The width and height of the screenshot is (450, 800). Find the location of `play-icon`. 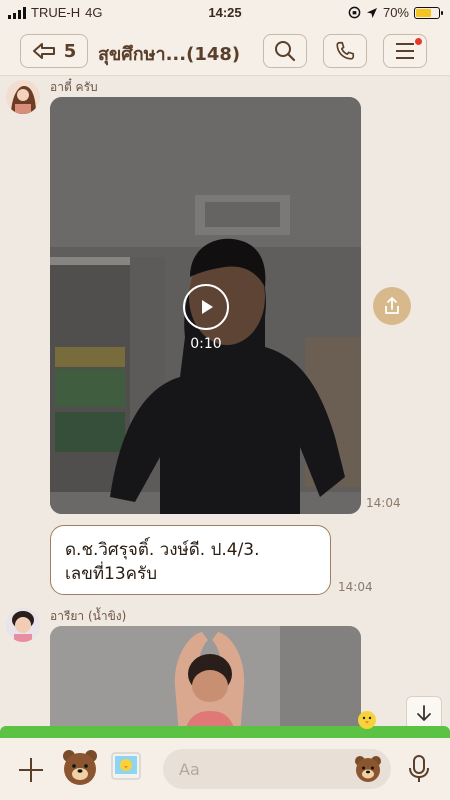

play-icon is located at coordinates (207, 307).